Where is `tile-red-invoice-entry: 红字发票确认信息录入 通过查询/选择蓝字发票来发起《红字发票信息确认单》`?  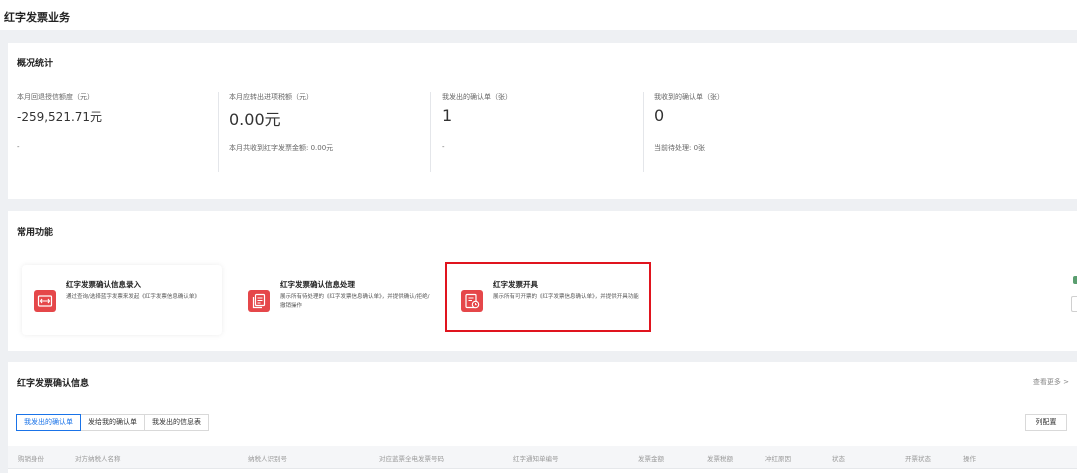
tile-red-invoice-entry: 红字发票确认信息录入 通过查询/选择蓝字发票来发起《红字发票信息确认单》 is located at coordinates (122, 300).